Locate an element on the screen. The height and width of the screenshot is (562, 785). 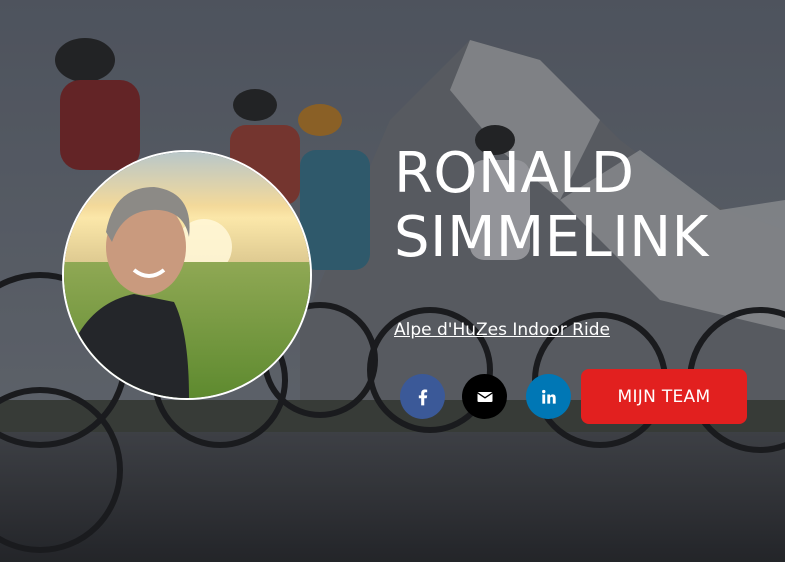
my-team-button: MIJN TEAM is located at coordinates (664, 396).